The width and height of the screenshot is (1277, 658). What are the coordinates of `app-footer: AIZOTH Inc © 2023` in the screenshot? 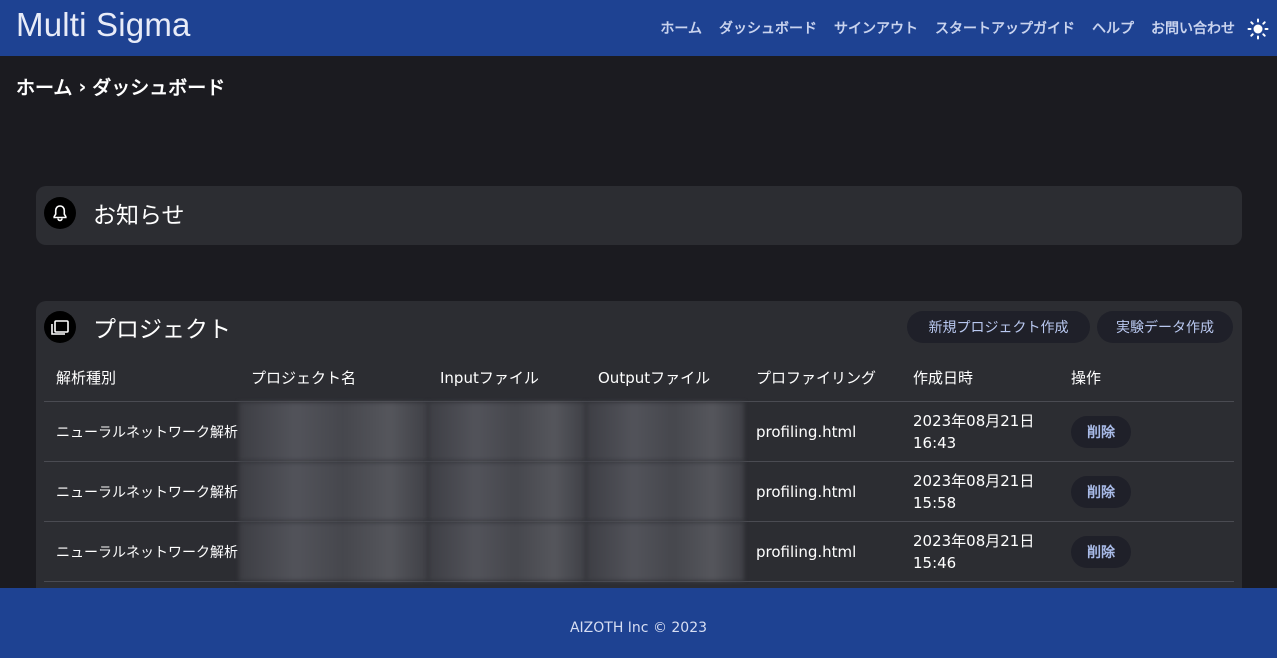 It's located at (638, 623).